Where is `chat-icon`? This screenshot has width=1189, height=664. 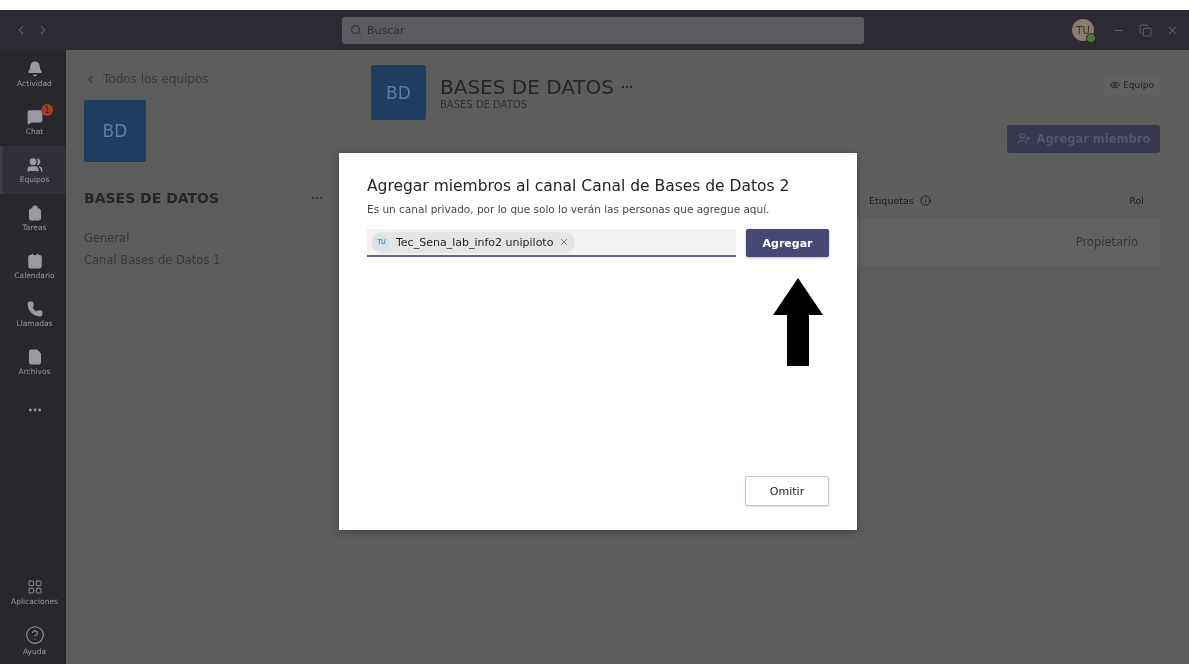
chat-icon is located at coordinates (34, 116).